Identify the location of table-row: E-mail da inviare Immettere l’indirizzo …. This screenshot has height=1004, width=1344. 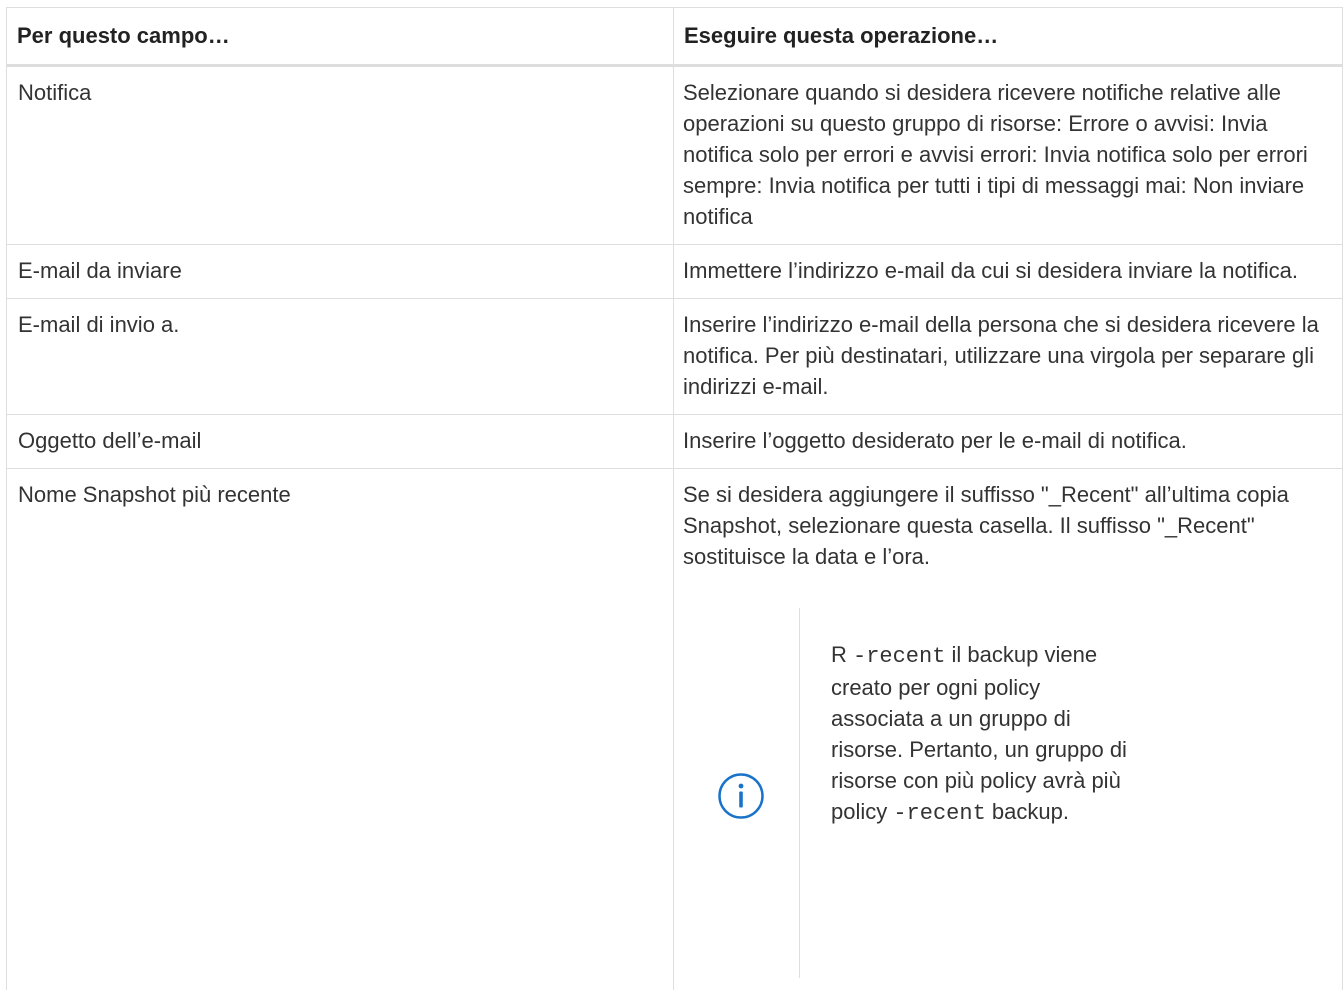
(674, 271).